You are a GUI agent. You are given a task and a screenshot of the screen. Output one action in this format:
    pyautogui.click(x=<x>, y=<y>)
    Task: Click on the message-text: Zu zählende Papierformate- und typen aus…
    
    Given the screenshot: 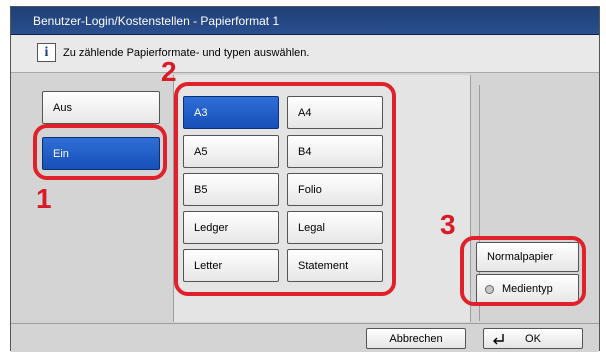 What is the action you would take?
    pyautogui.click(x=186, y=53)
    